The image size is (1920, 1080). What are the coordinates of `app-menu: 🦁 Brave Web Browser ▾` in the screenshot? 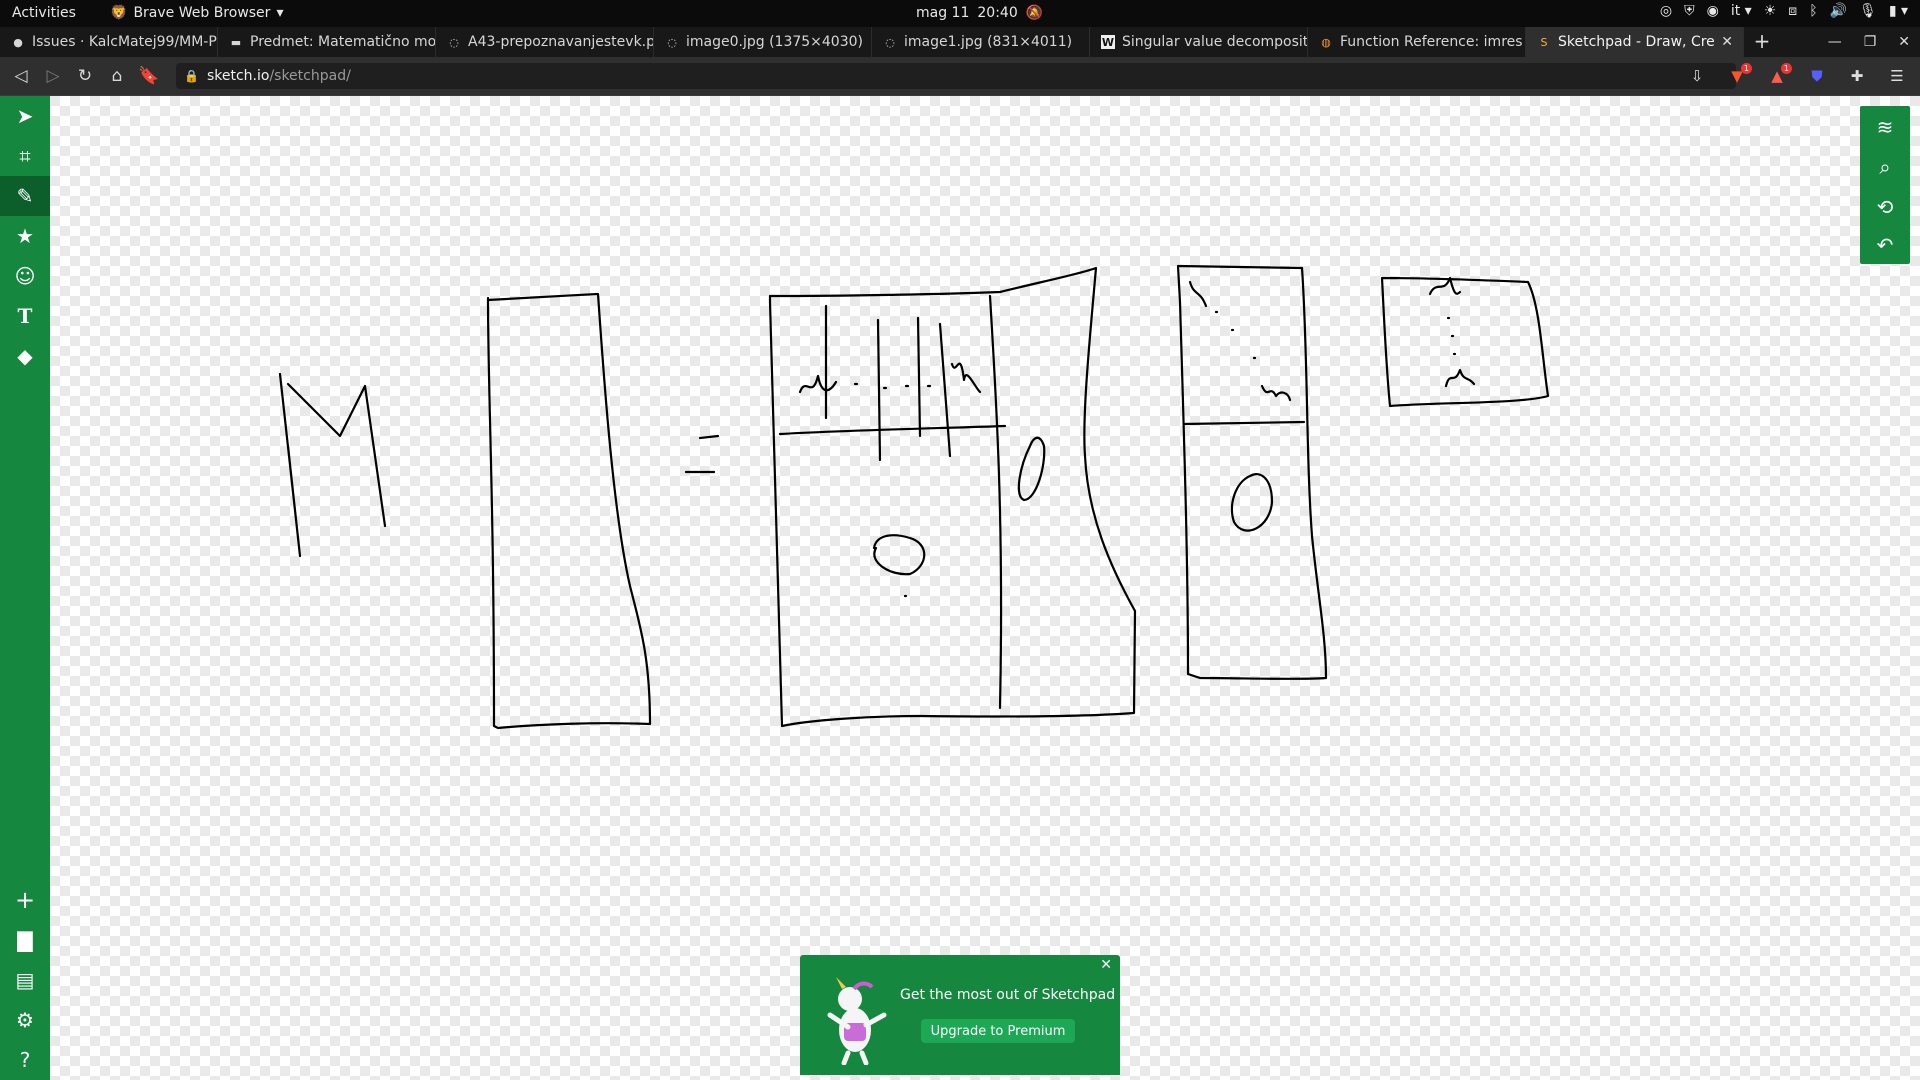 It's located at (196, 13).